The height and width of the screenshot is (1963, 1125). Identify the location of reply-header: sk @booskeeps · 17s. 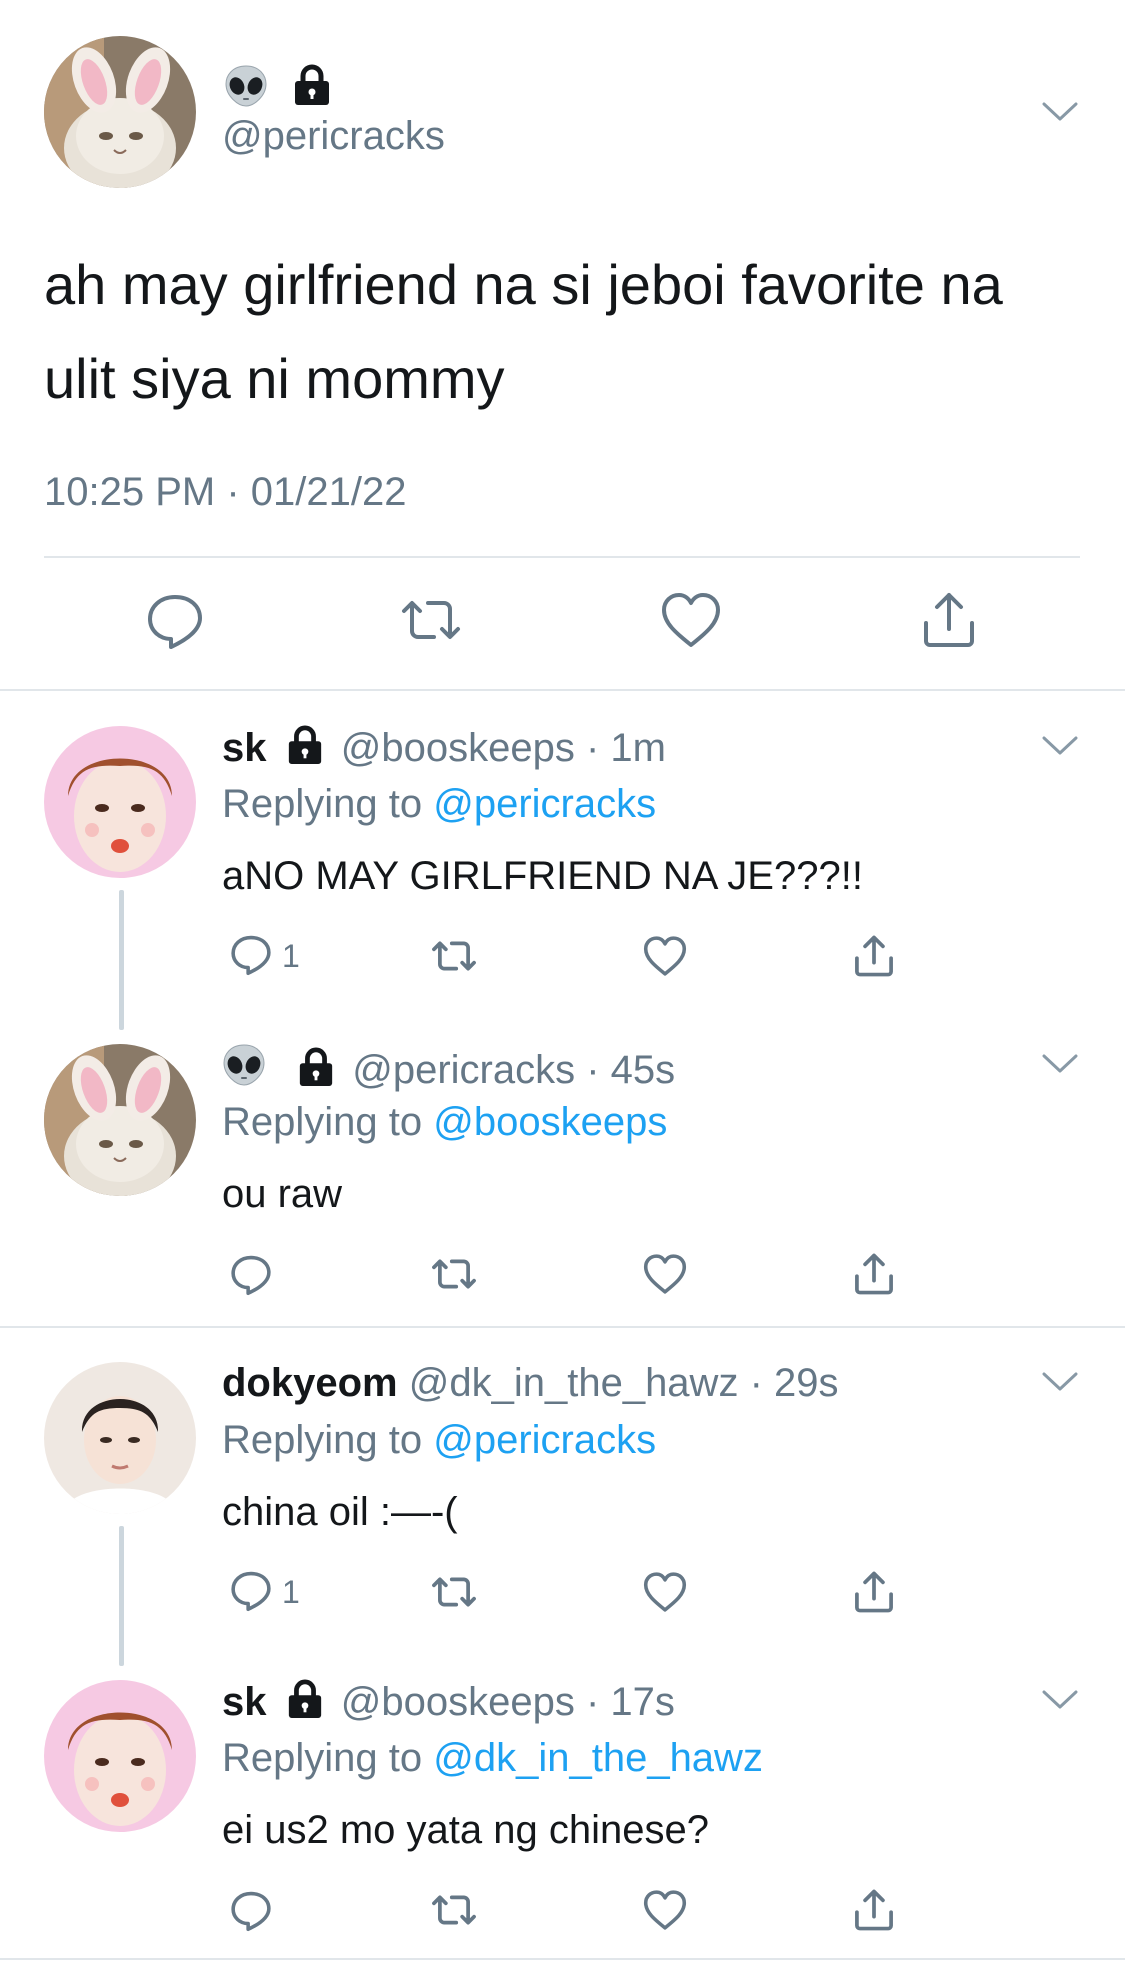
(448, 1704).